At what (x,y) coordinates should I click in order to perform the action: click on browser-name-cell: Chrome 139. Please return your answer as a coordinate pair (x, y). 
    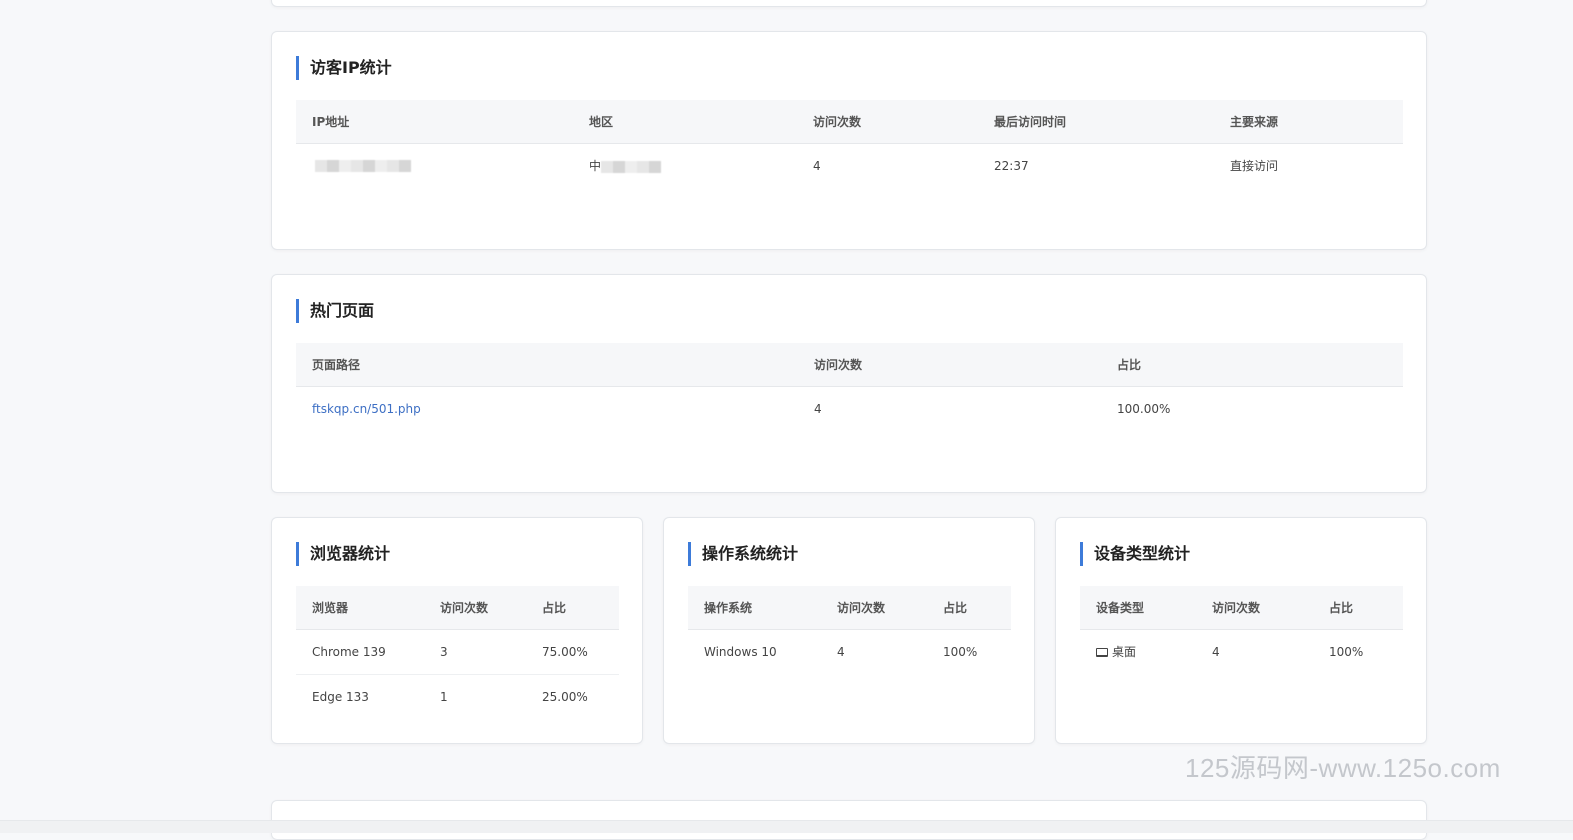
    Looking at the image, I should click on (360, 652).